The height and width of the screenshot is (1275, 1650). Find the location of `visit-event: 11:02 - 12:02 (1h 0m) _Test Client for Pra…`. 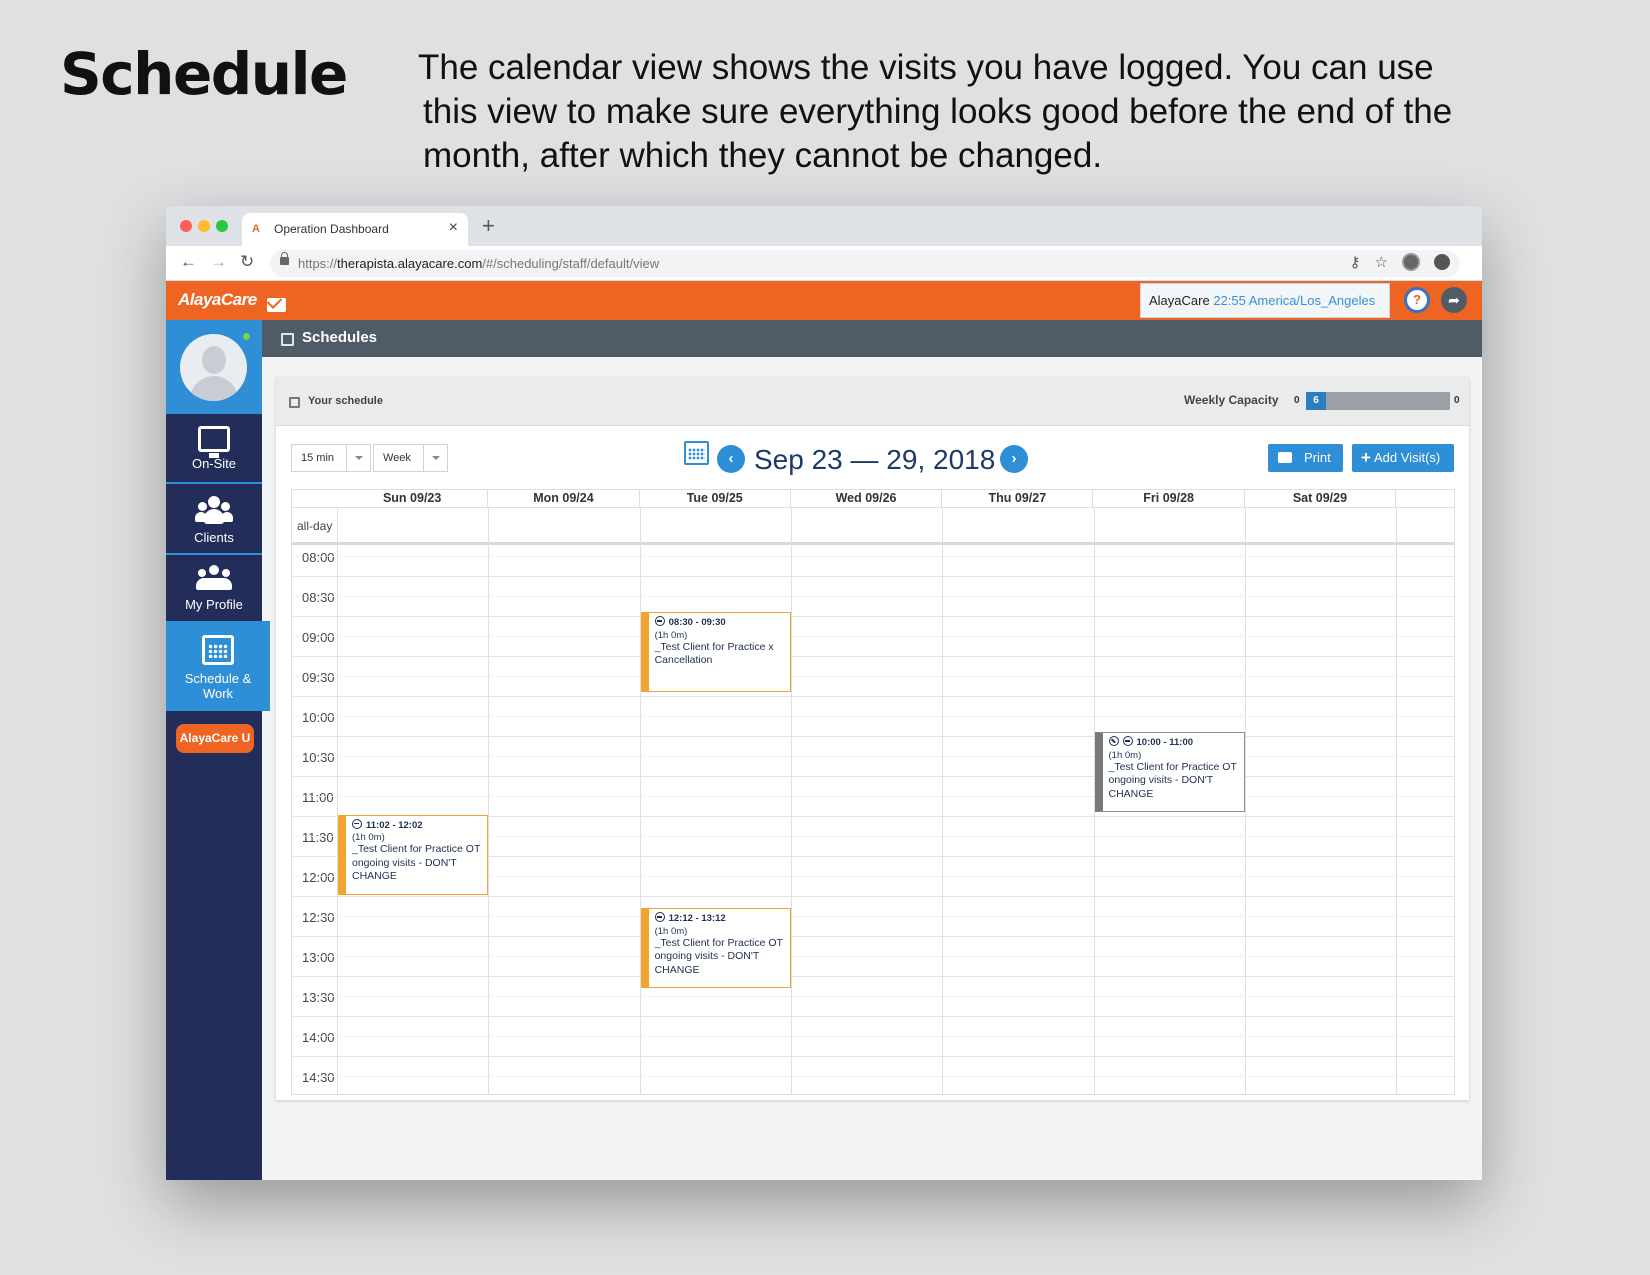

visit-event: 11:02 - 12:02 (1h 0m) _Test Client for Pra… is located at coordinates (413, 854).